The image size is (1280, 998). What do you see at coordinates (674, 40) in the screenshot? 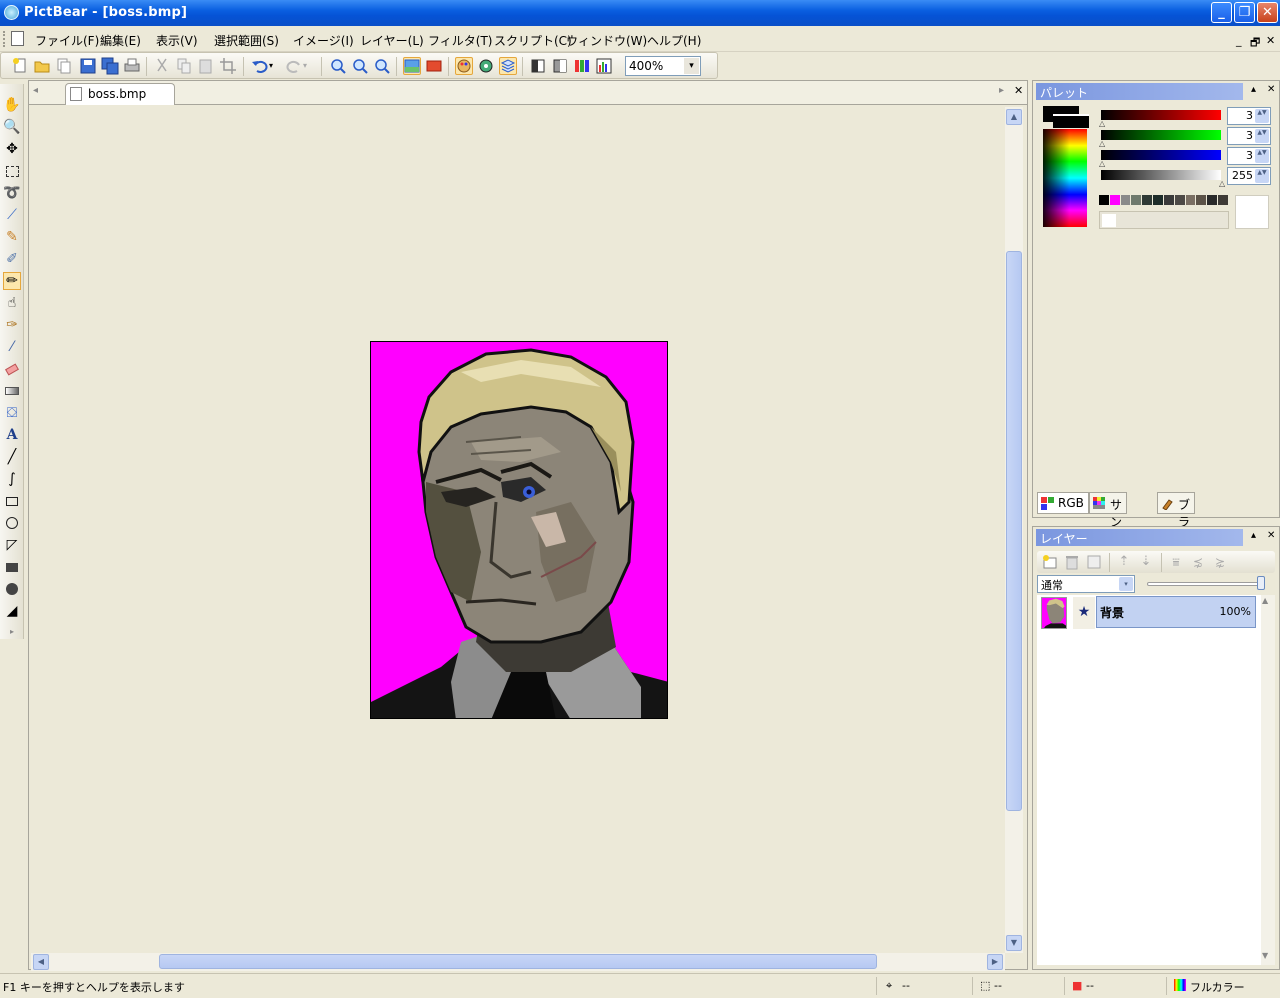
I see `menu-help: ヘルプ(H)` at bounding box center [674, 40].